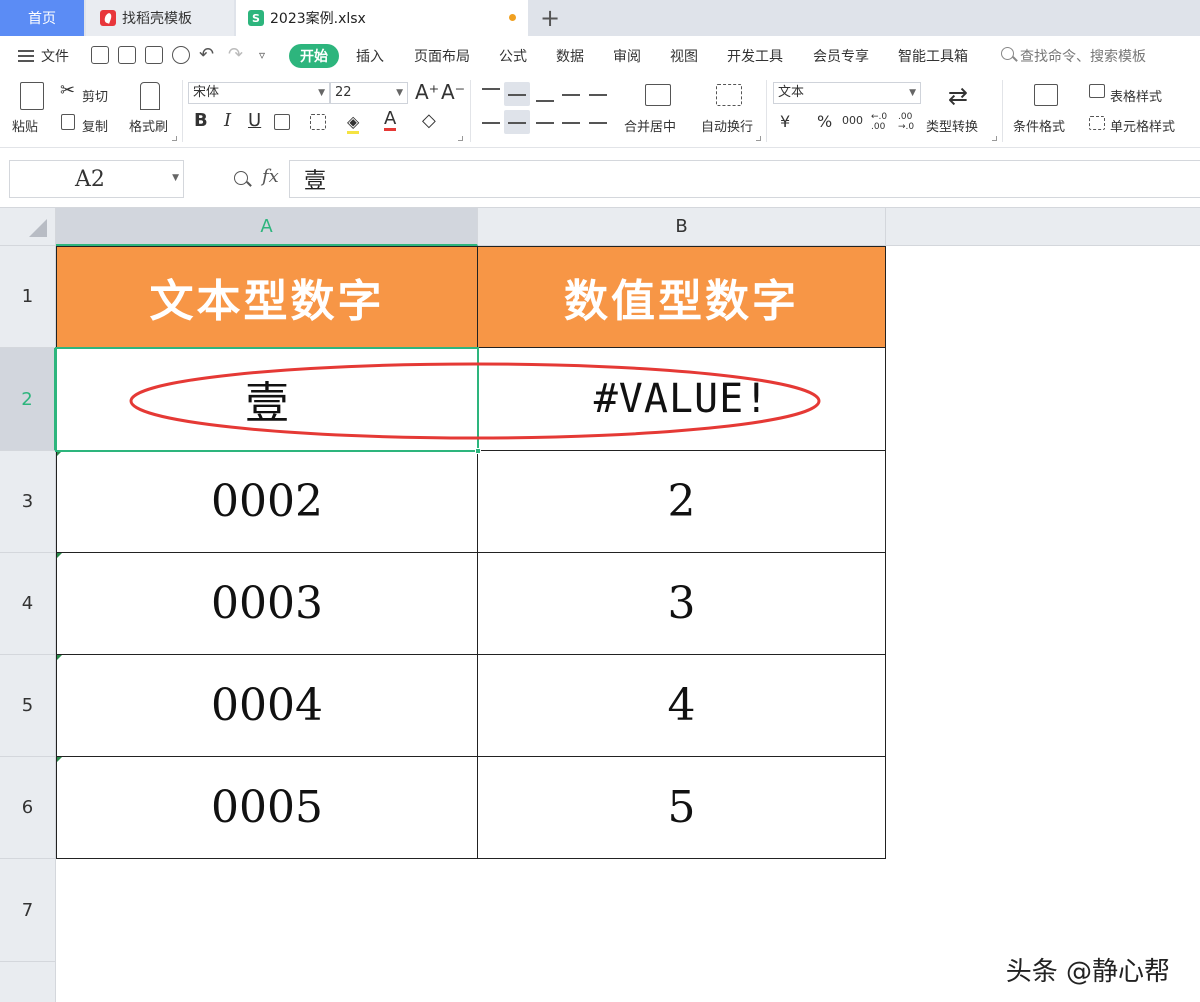 The height and width of the screenshot is (1002, 1200). I want to click on print-preview-icon, so click(181, 55).